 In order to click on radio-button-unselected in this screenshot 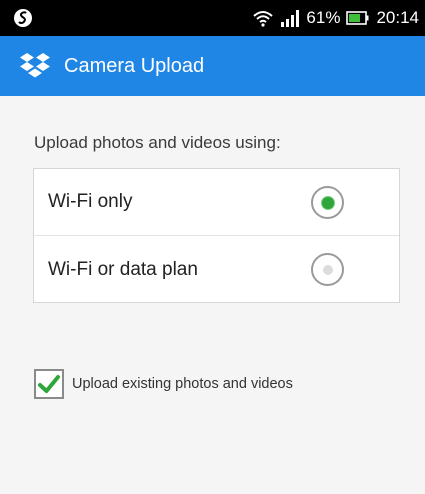, I will do `click(327, 269)`.